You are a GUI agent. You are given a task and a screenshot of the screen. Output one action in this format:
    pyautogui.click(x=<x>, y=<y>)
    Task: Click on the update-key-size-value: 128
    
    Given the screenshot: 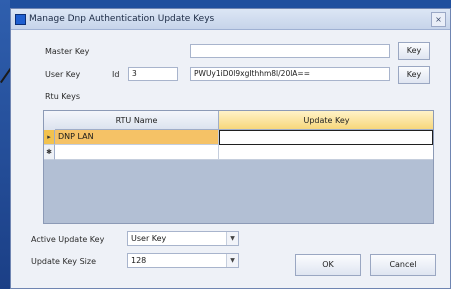 What is the action you would take?
    pyautogui.click(x=139, y=260)
    